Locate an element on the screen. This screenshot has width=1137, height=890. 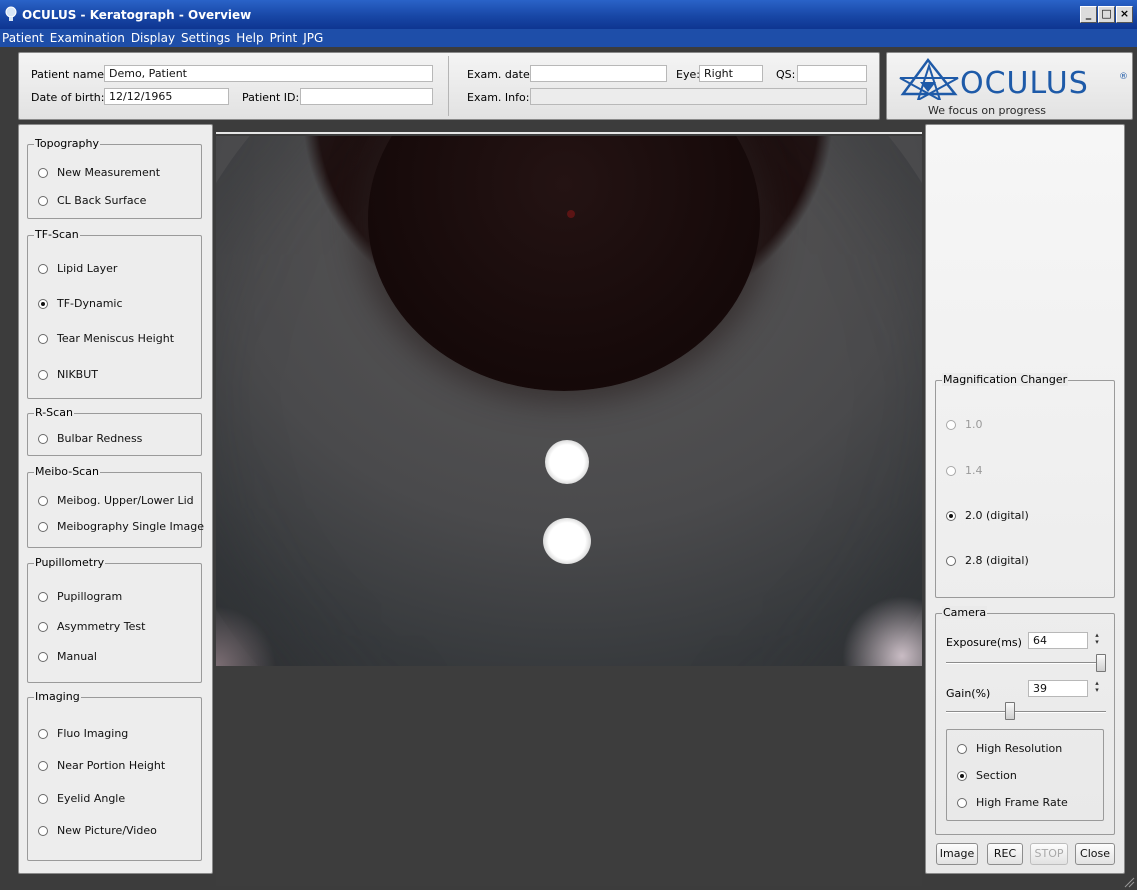
stop-button: STOP is located at coordinates (1049, 854).